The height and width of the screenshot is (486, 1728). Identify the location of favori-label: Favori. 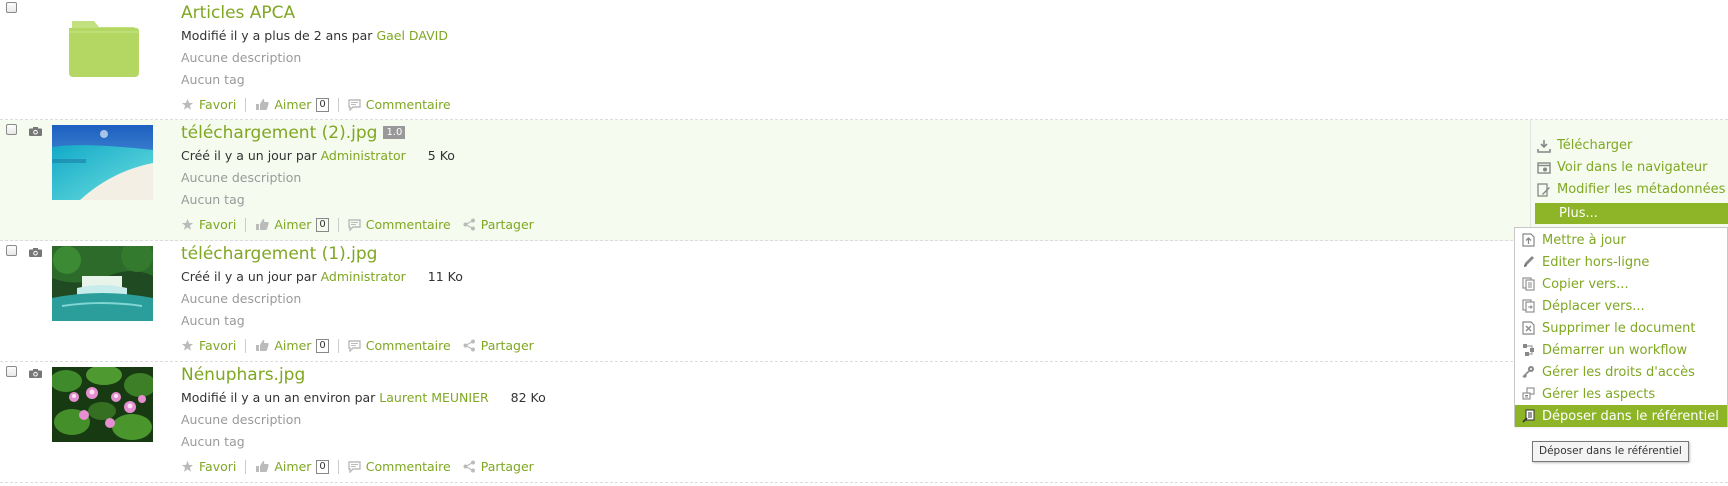
(218, 104).